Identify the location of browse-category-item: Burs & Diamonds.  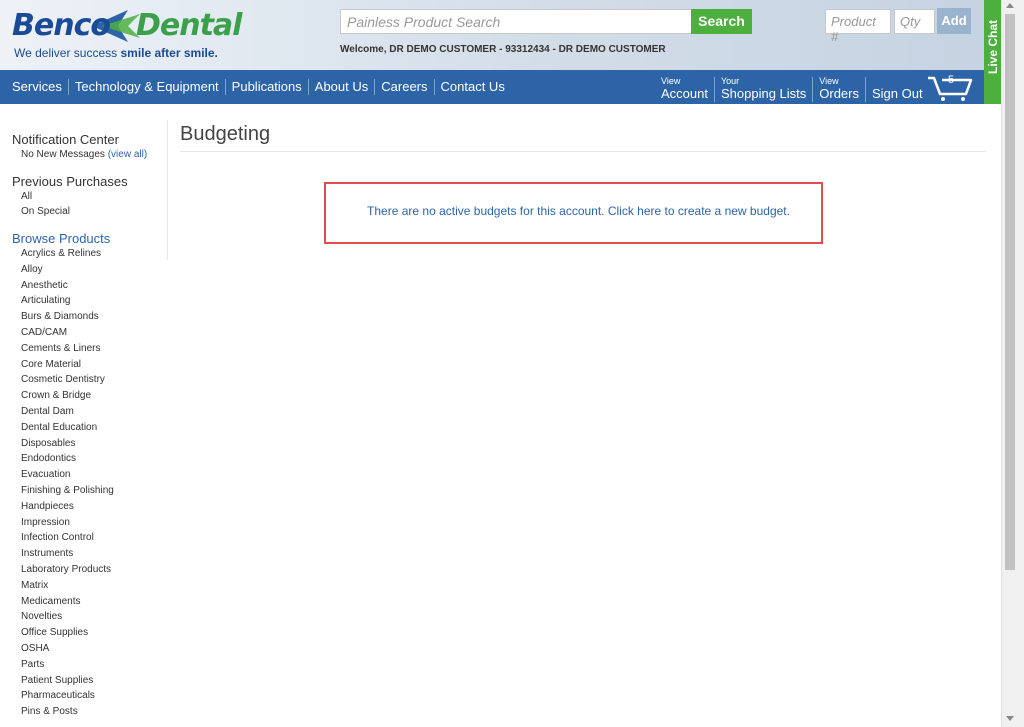
(94, 317).